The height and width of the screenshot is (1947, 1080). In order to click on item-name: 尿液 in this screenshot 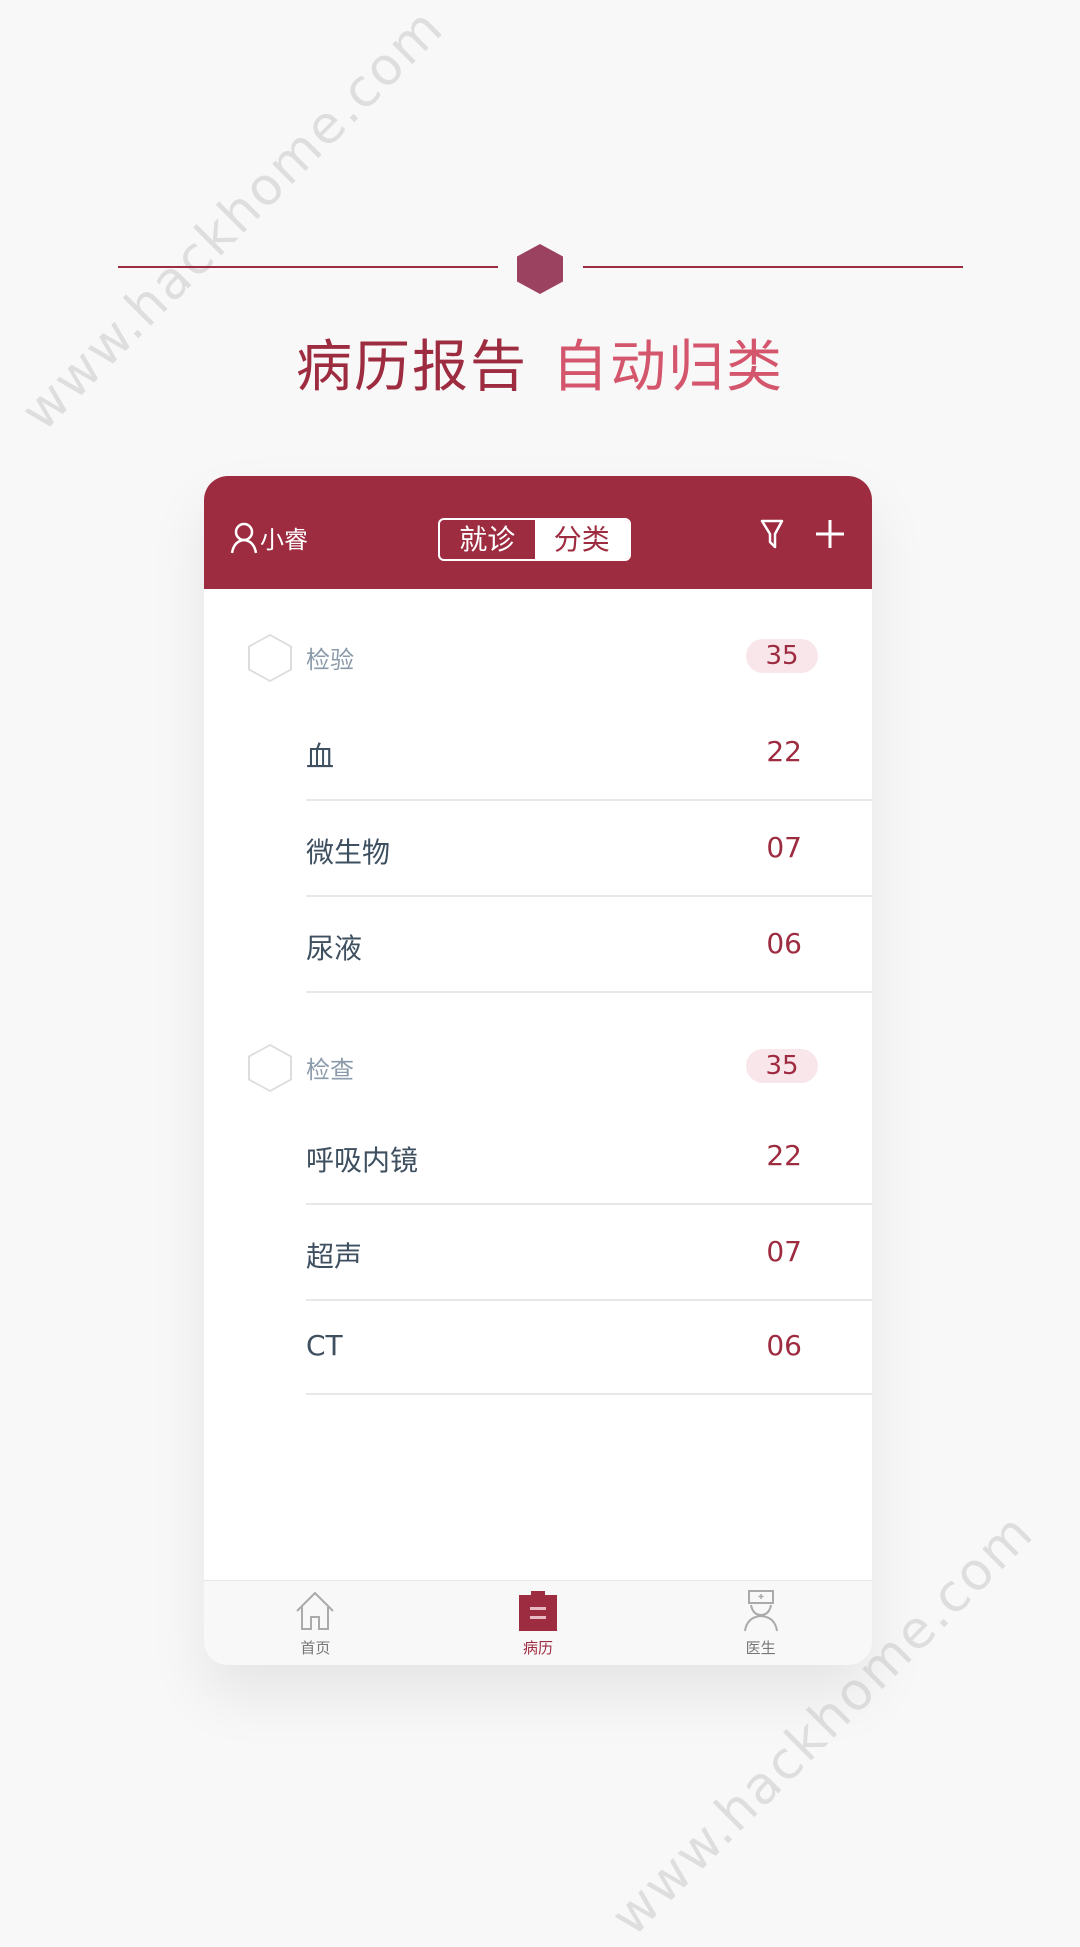, I will do `click(334, 948)`.